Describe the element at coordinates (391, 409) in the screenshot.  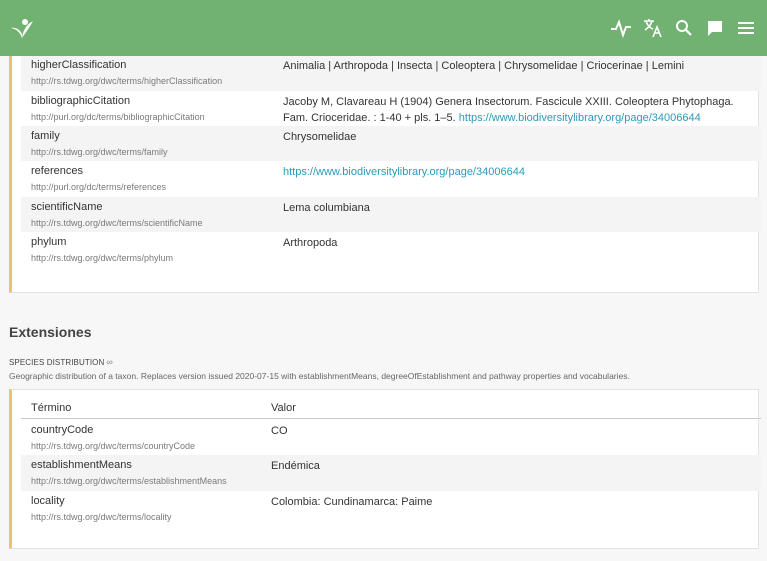
I see `table-header: Término Valor` at that location.